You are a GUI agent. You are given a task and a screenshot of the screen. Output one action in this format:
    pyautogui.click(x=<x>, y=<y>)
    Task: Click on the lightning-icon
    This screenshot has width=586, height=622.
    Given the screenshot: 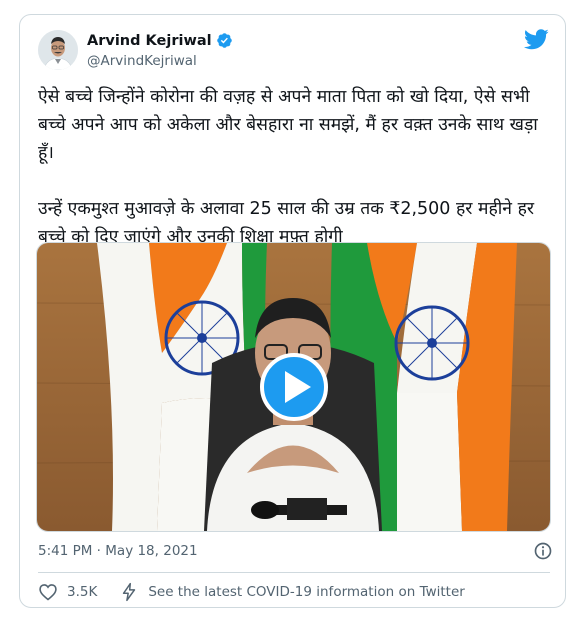 What is the action you would take?
    pyautogui.click(x=129, y=592)
    